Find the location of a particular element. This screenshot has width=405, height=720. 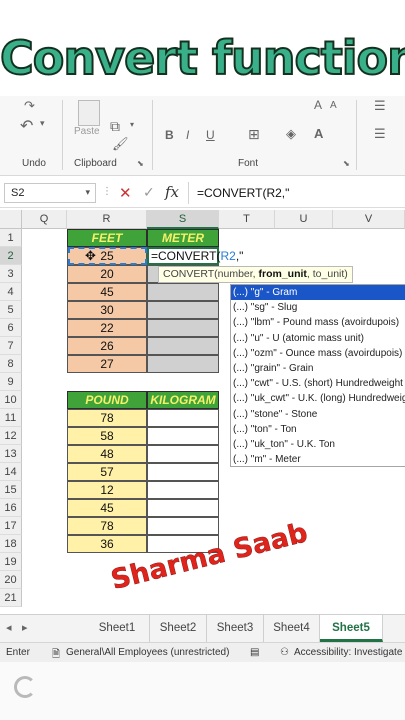

sensitivity-label: General\All Employees (unrestricted) is located at coordinates (147, 652).